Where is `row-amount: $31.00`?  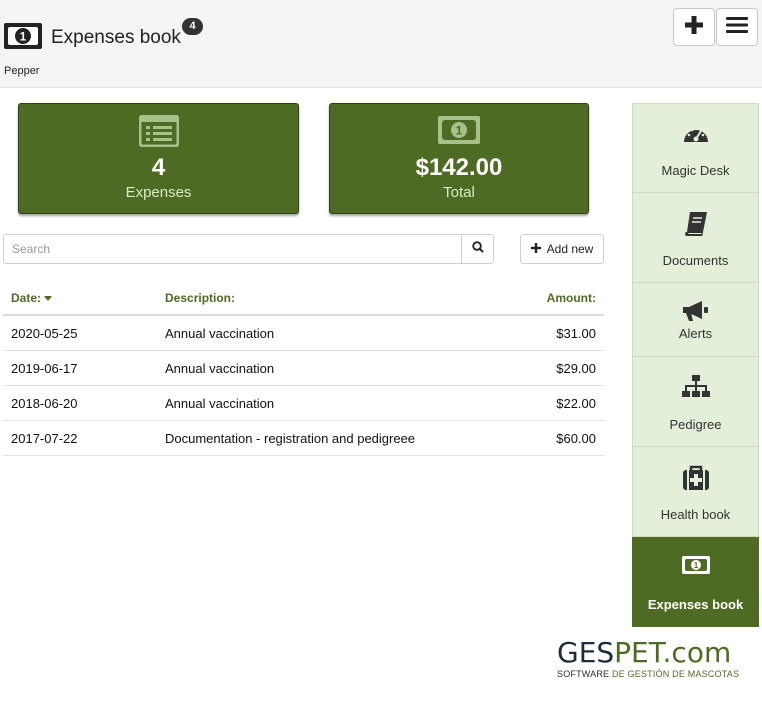
row-amount: $31.00 is located at coordinates (576, 333).